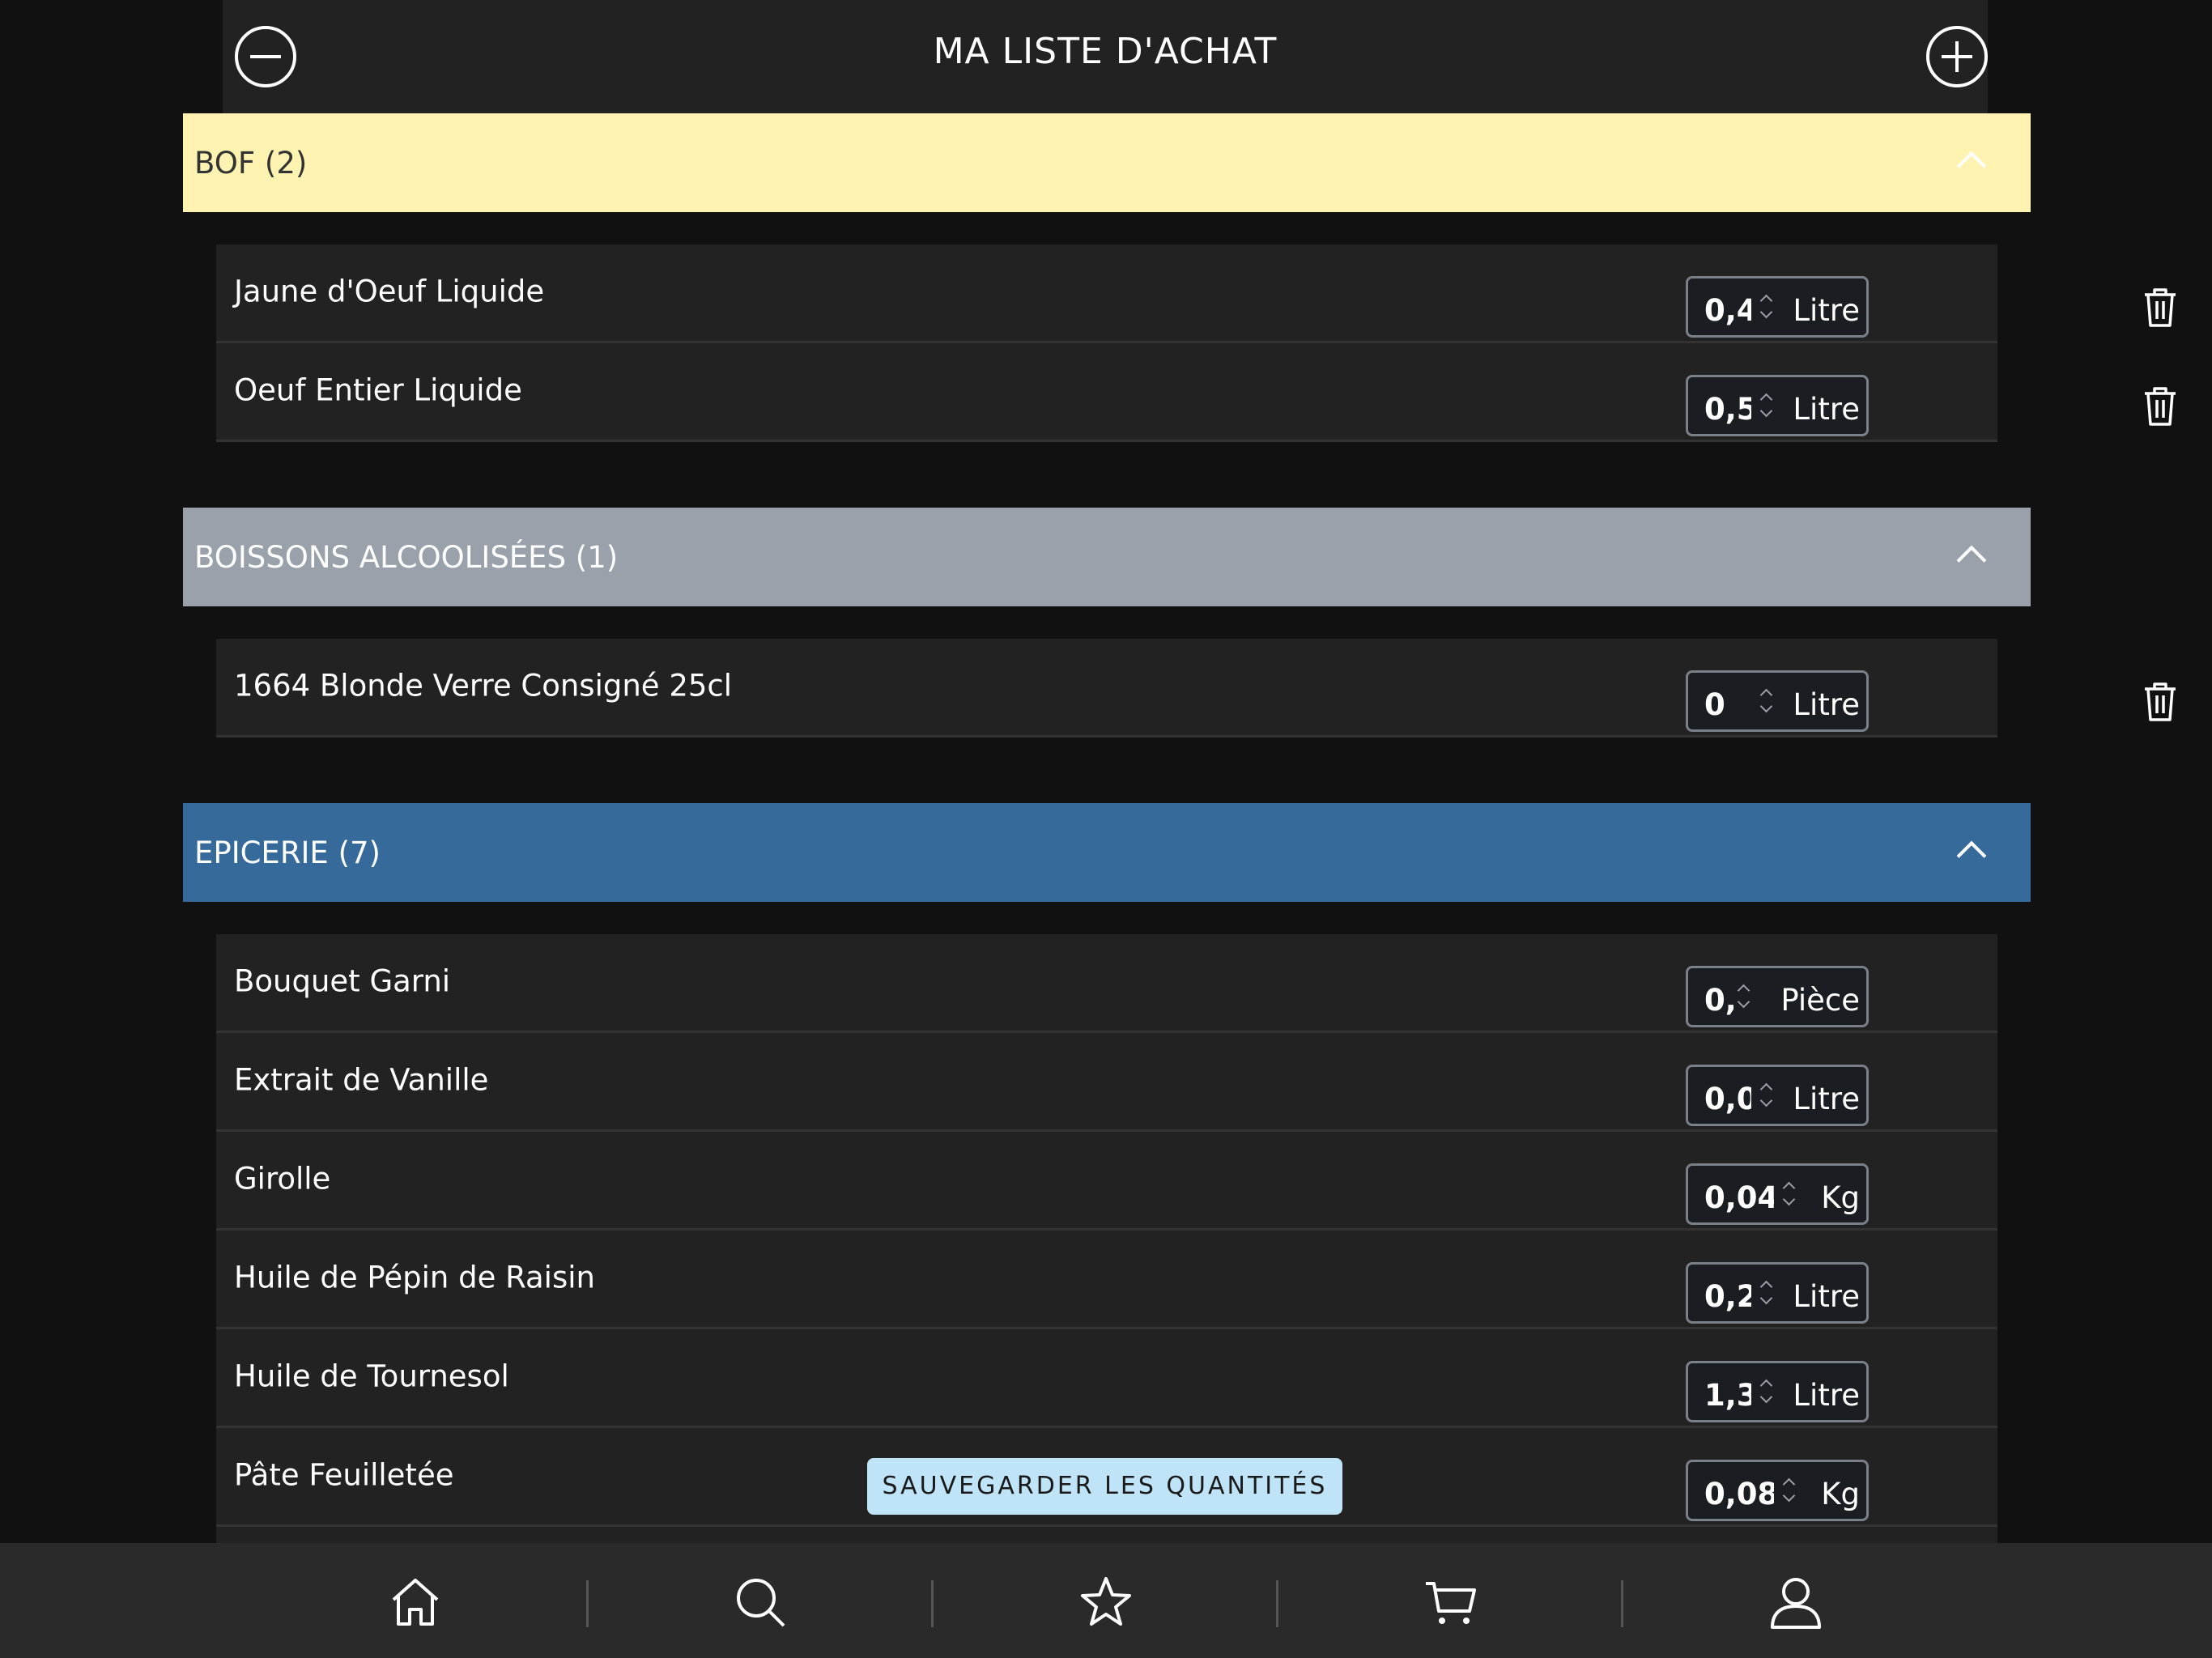  What do you see at coordinates (1778, 1194) in the screenshot?
I see `quantity-stepper: 0,04 Kg` at bounding box center [1778, 1194].